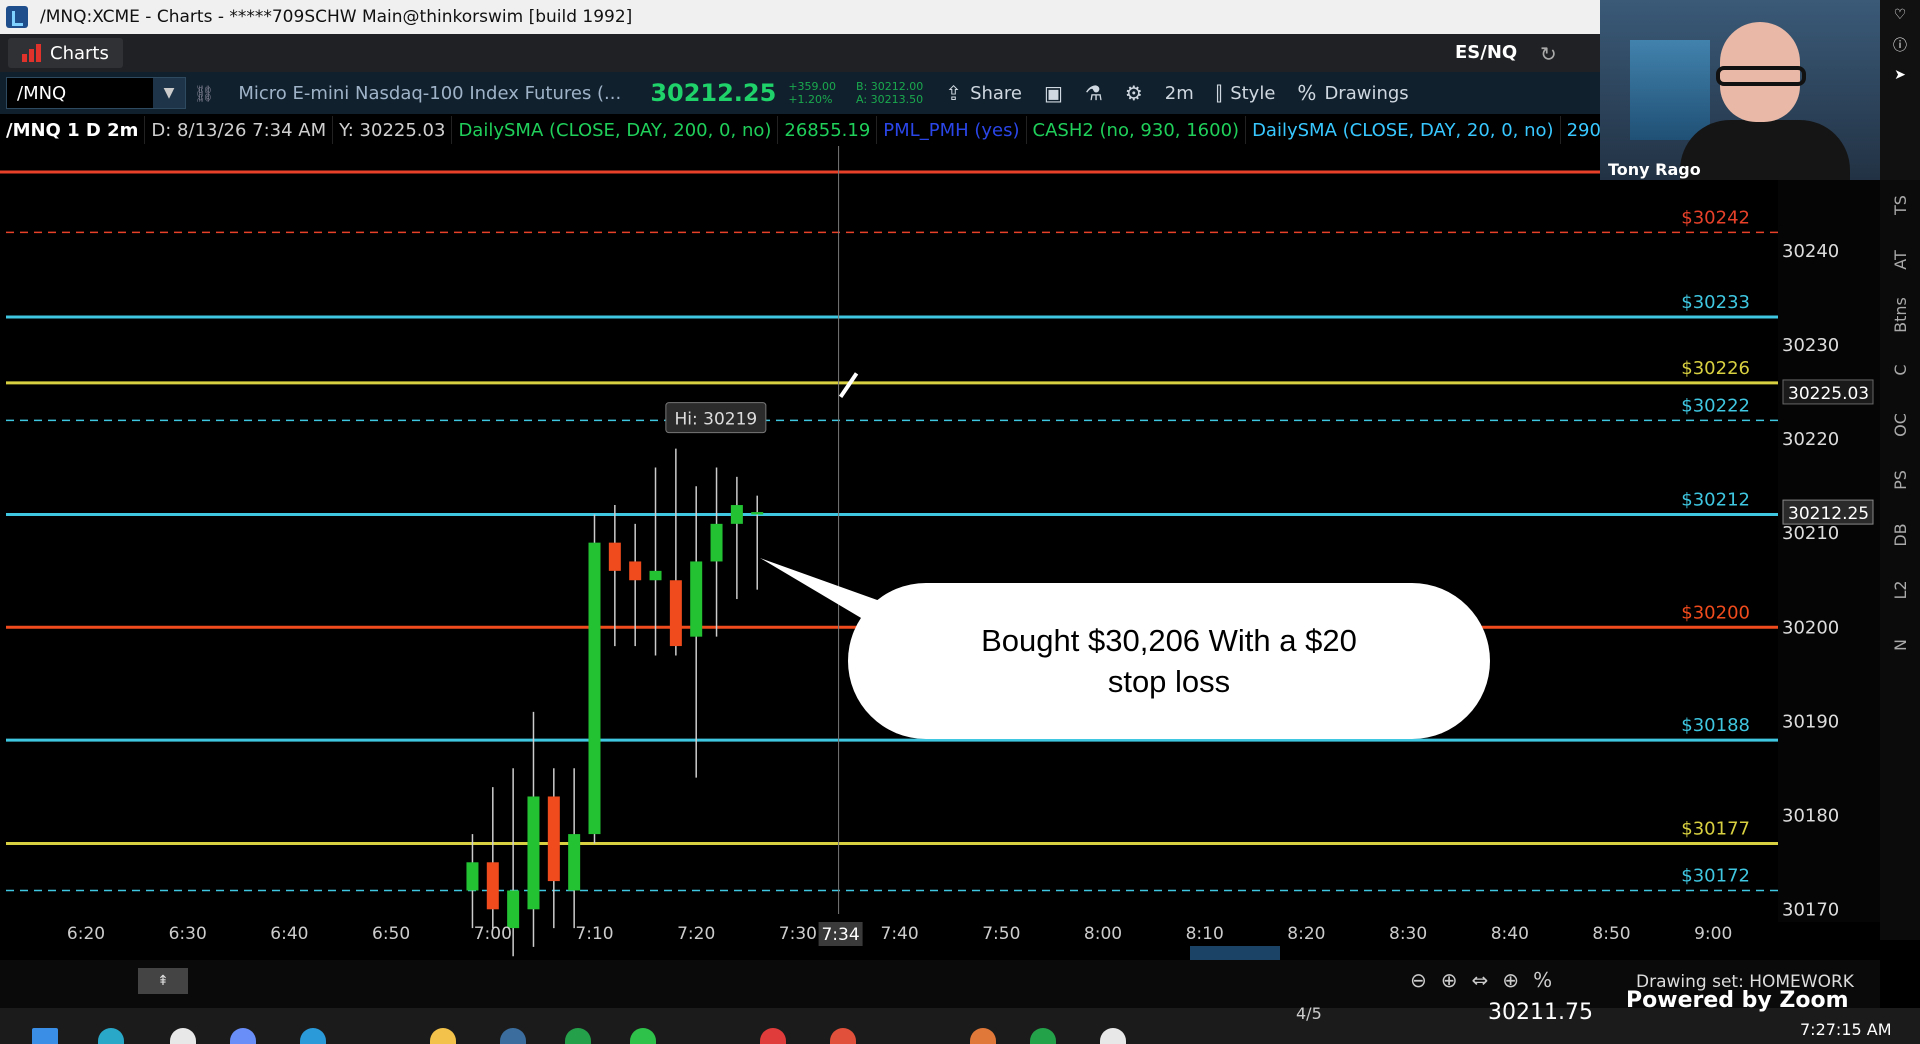 The height and width of the screenshot is (1044, 1920). Describe the element at coordinates (578, 1036) in the screenshot. I see `spotify-icon` at that location.